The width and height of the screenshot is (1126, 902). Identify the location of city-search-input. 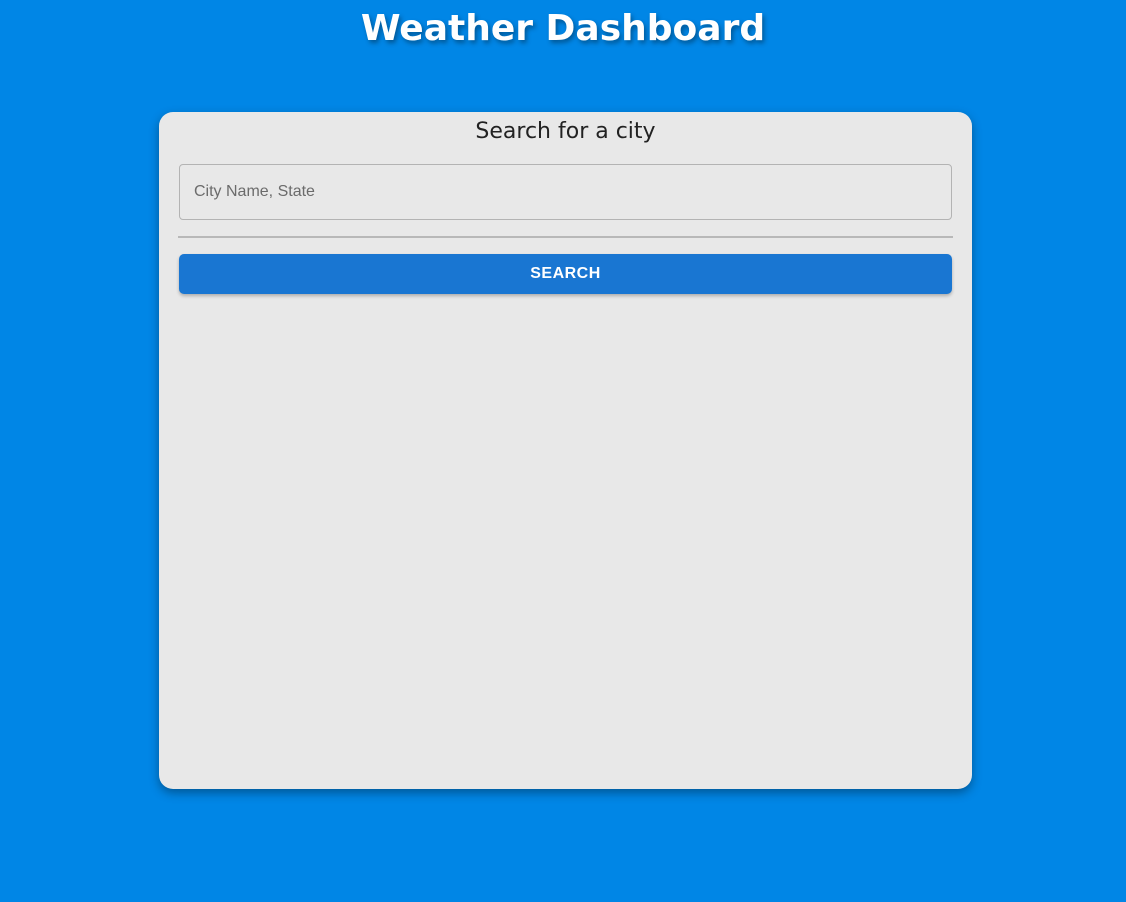
(565, 192).